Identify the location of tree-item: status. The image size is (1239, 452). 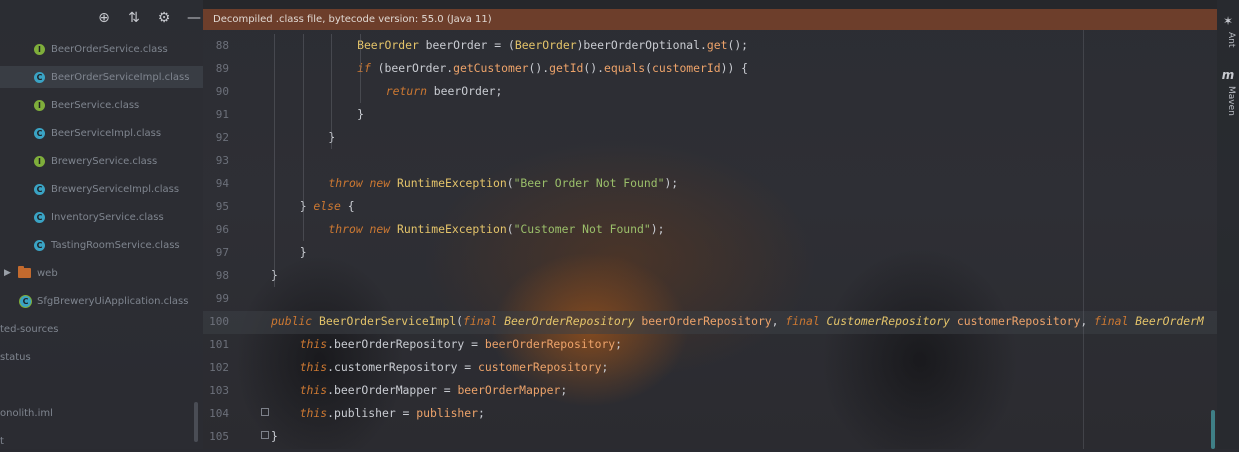
(15, 357).